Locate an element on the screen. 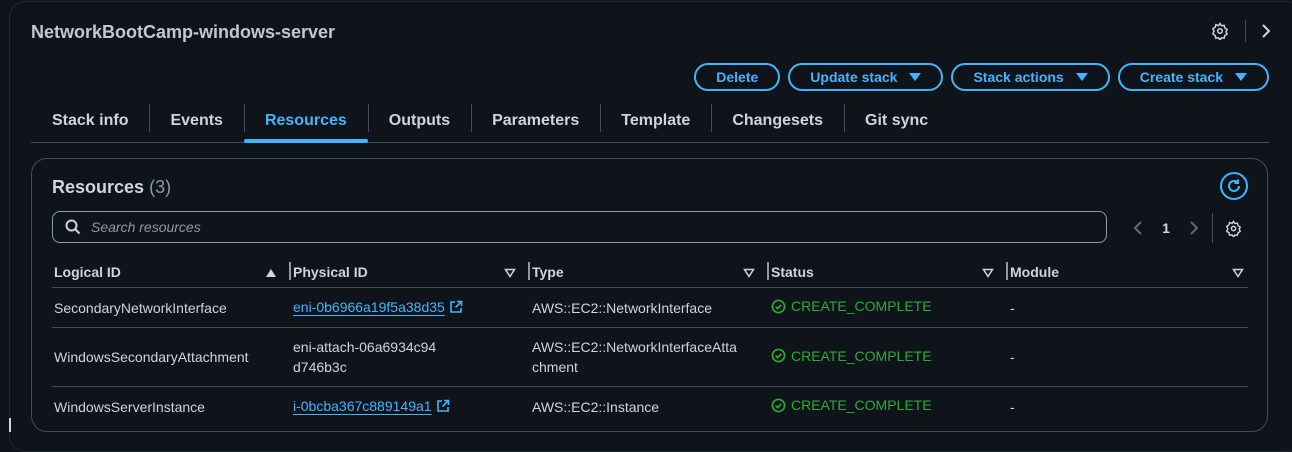 This screenshot has height=452, width=1292. update-stack-button: Update stack is located at coordinates (866, 77).